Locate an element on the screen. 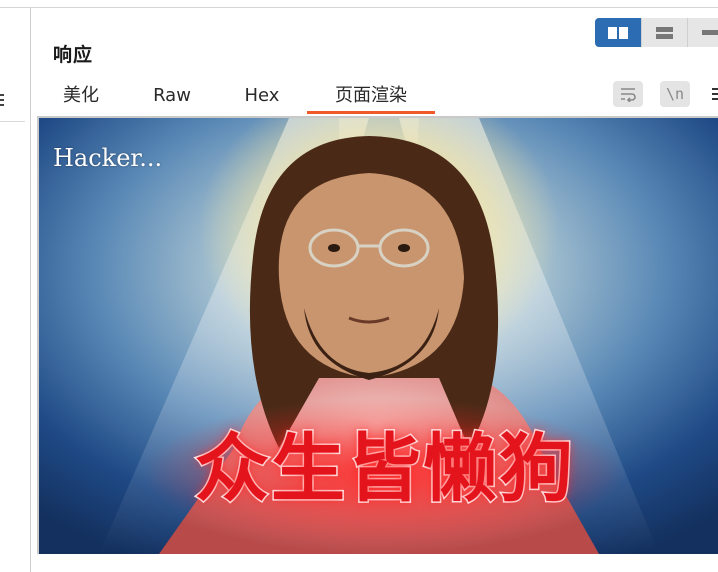 This screenshot has height=572, width=718. tab-raw: Raw is located at coordinates (172, 96).